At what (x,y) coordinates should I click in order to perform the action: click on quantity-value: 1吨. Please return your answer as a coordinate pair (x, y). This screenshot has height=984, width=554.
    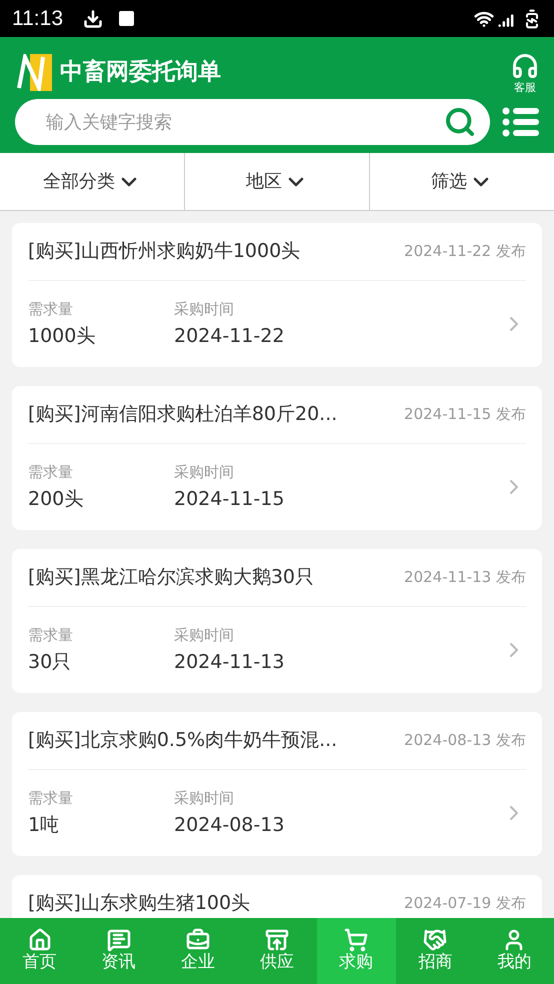
    Looking at the image, I should click on (44, 825).